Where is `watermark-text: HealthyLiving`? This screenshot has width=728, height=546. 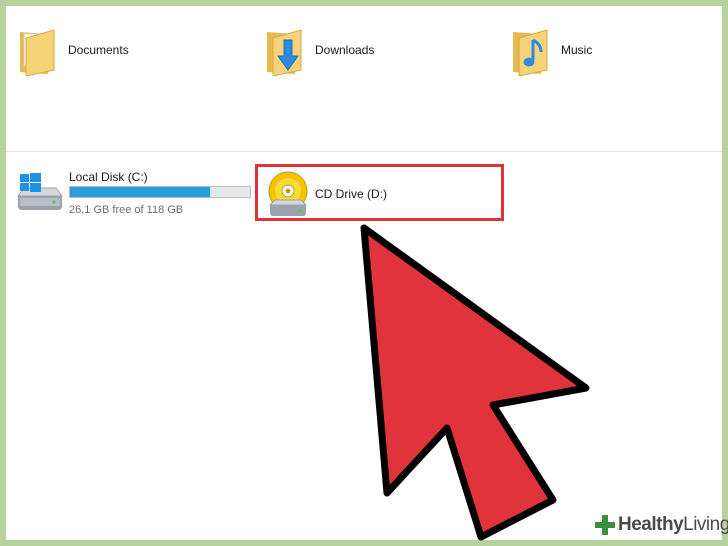 watermark-text: HealthyLiving is located at coordinates (673, 525).